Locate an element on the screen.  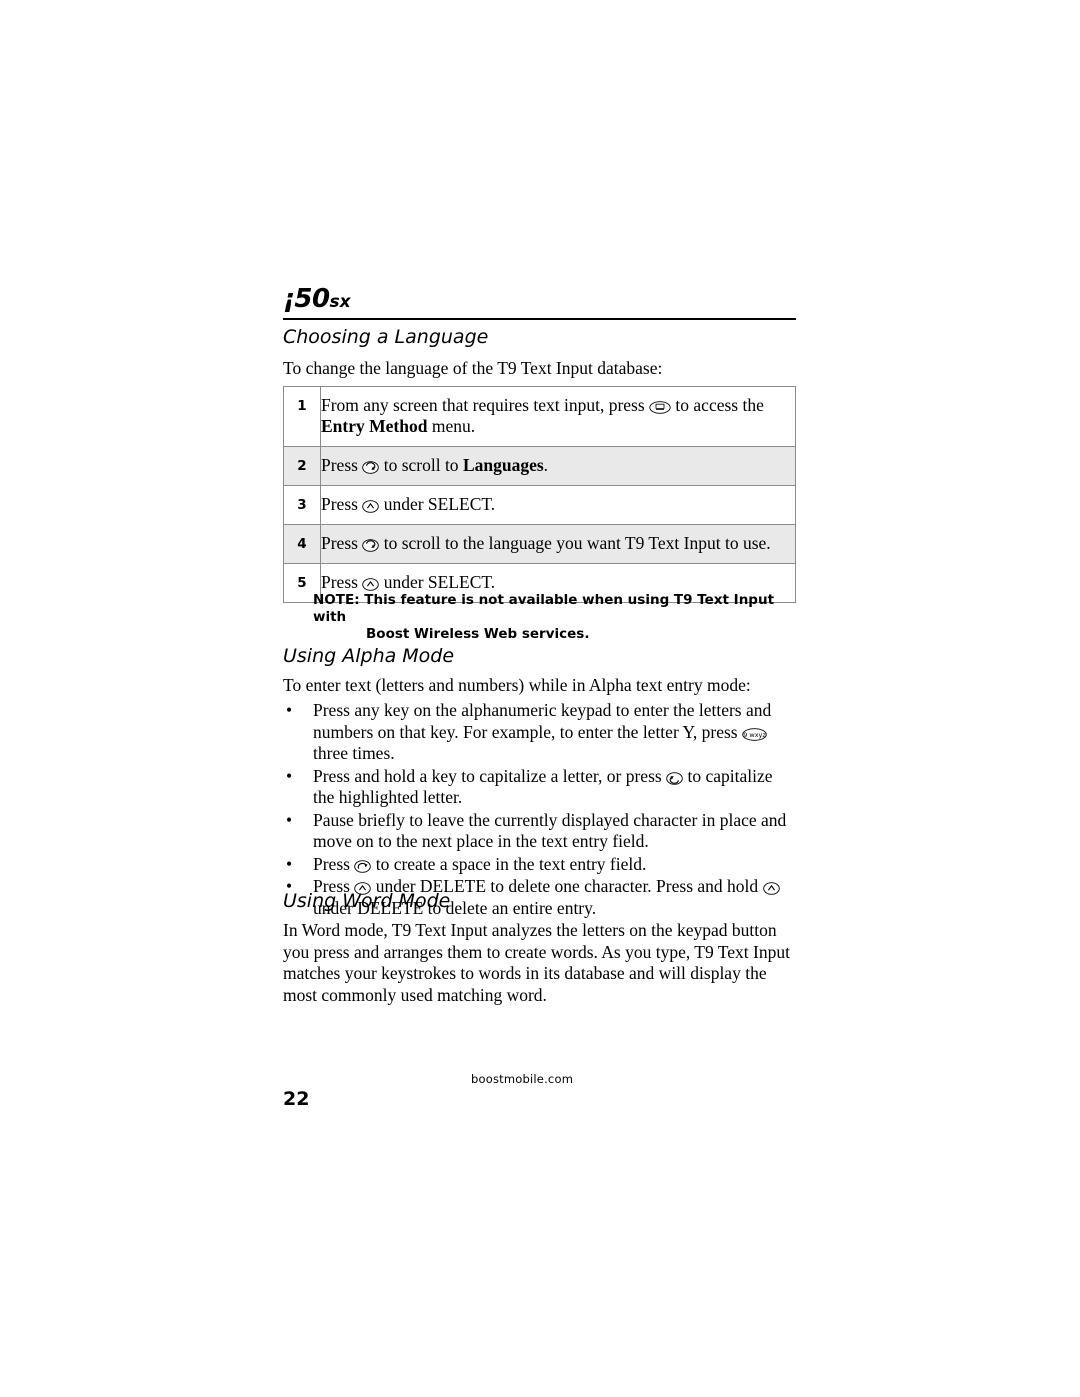
step-text: Press to scroll to Languages. is located at coordinates (558, 466).